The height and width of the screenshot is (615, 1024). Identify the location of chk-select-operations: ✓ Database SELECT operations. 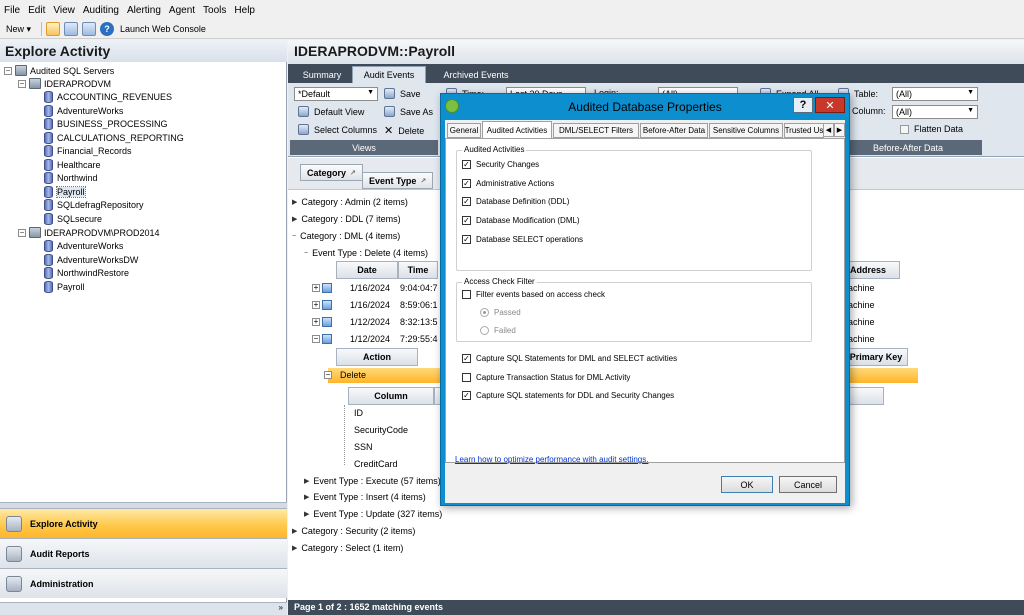
(522, 239).